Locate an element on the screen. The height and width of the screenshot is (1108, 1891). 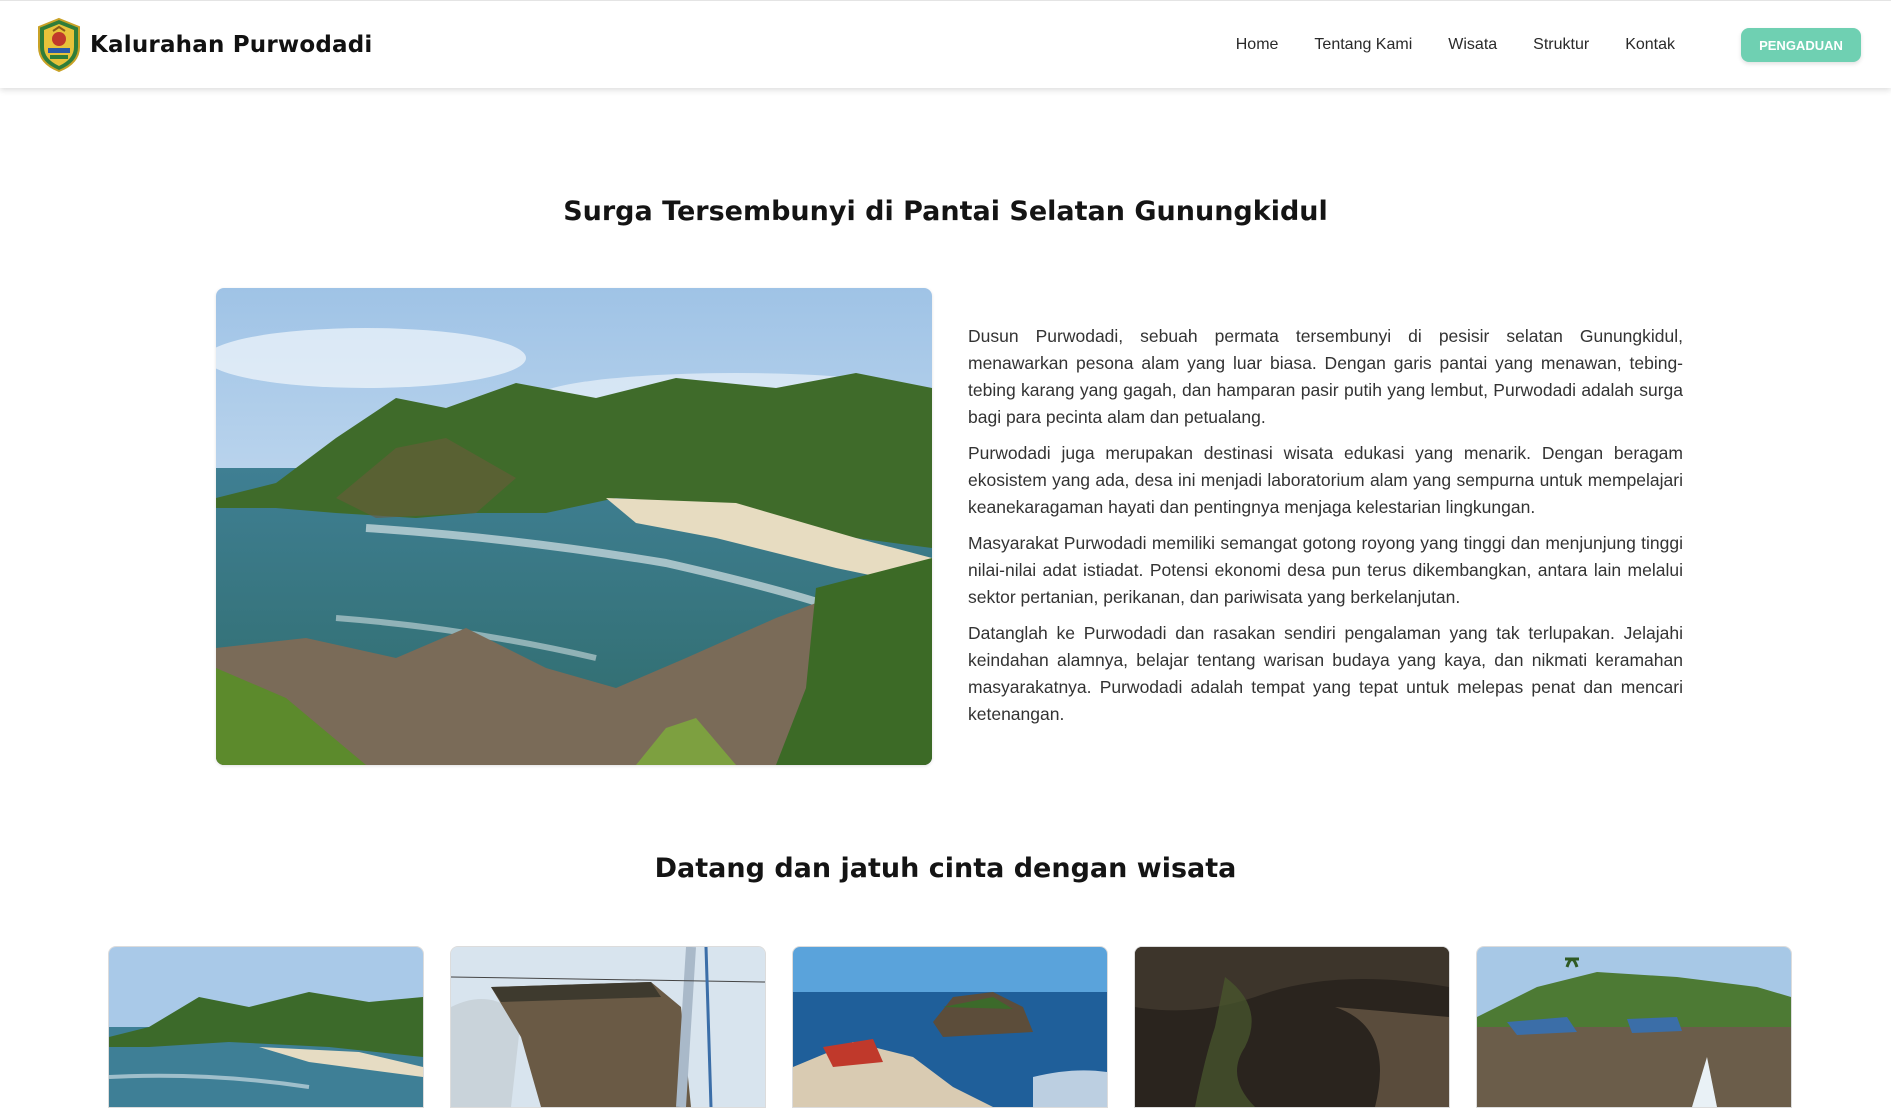
brand: Kalurahan Purwodadi is located at coordinates (204, 45).